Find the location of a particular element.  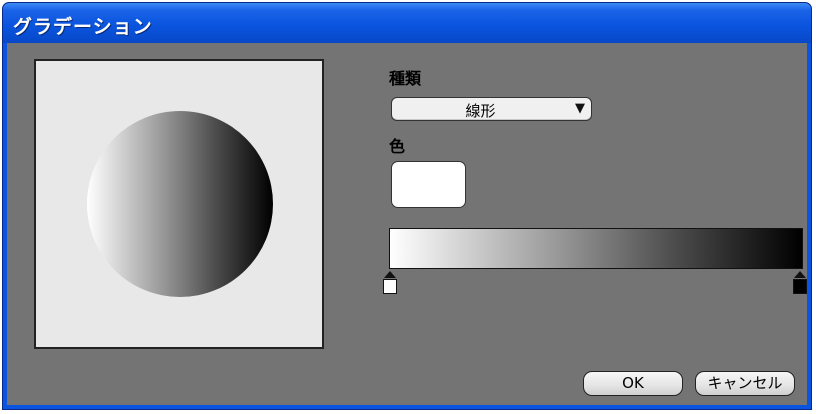

color-swatch is located at coordinates (428, 184).